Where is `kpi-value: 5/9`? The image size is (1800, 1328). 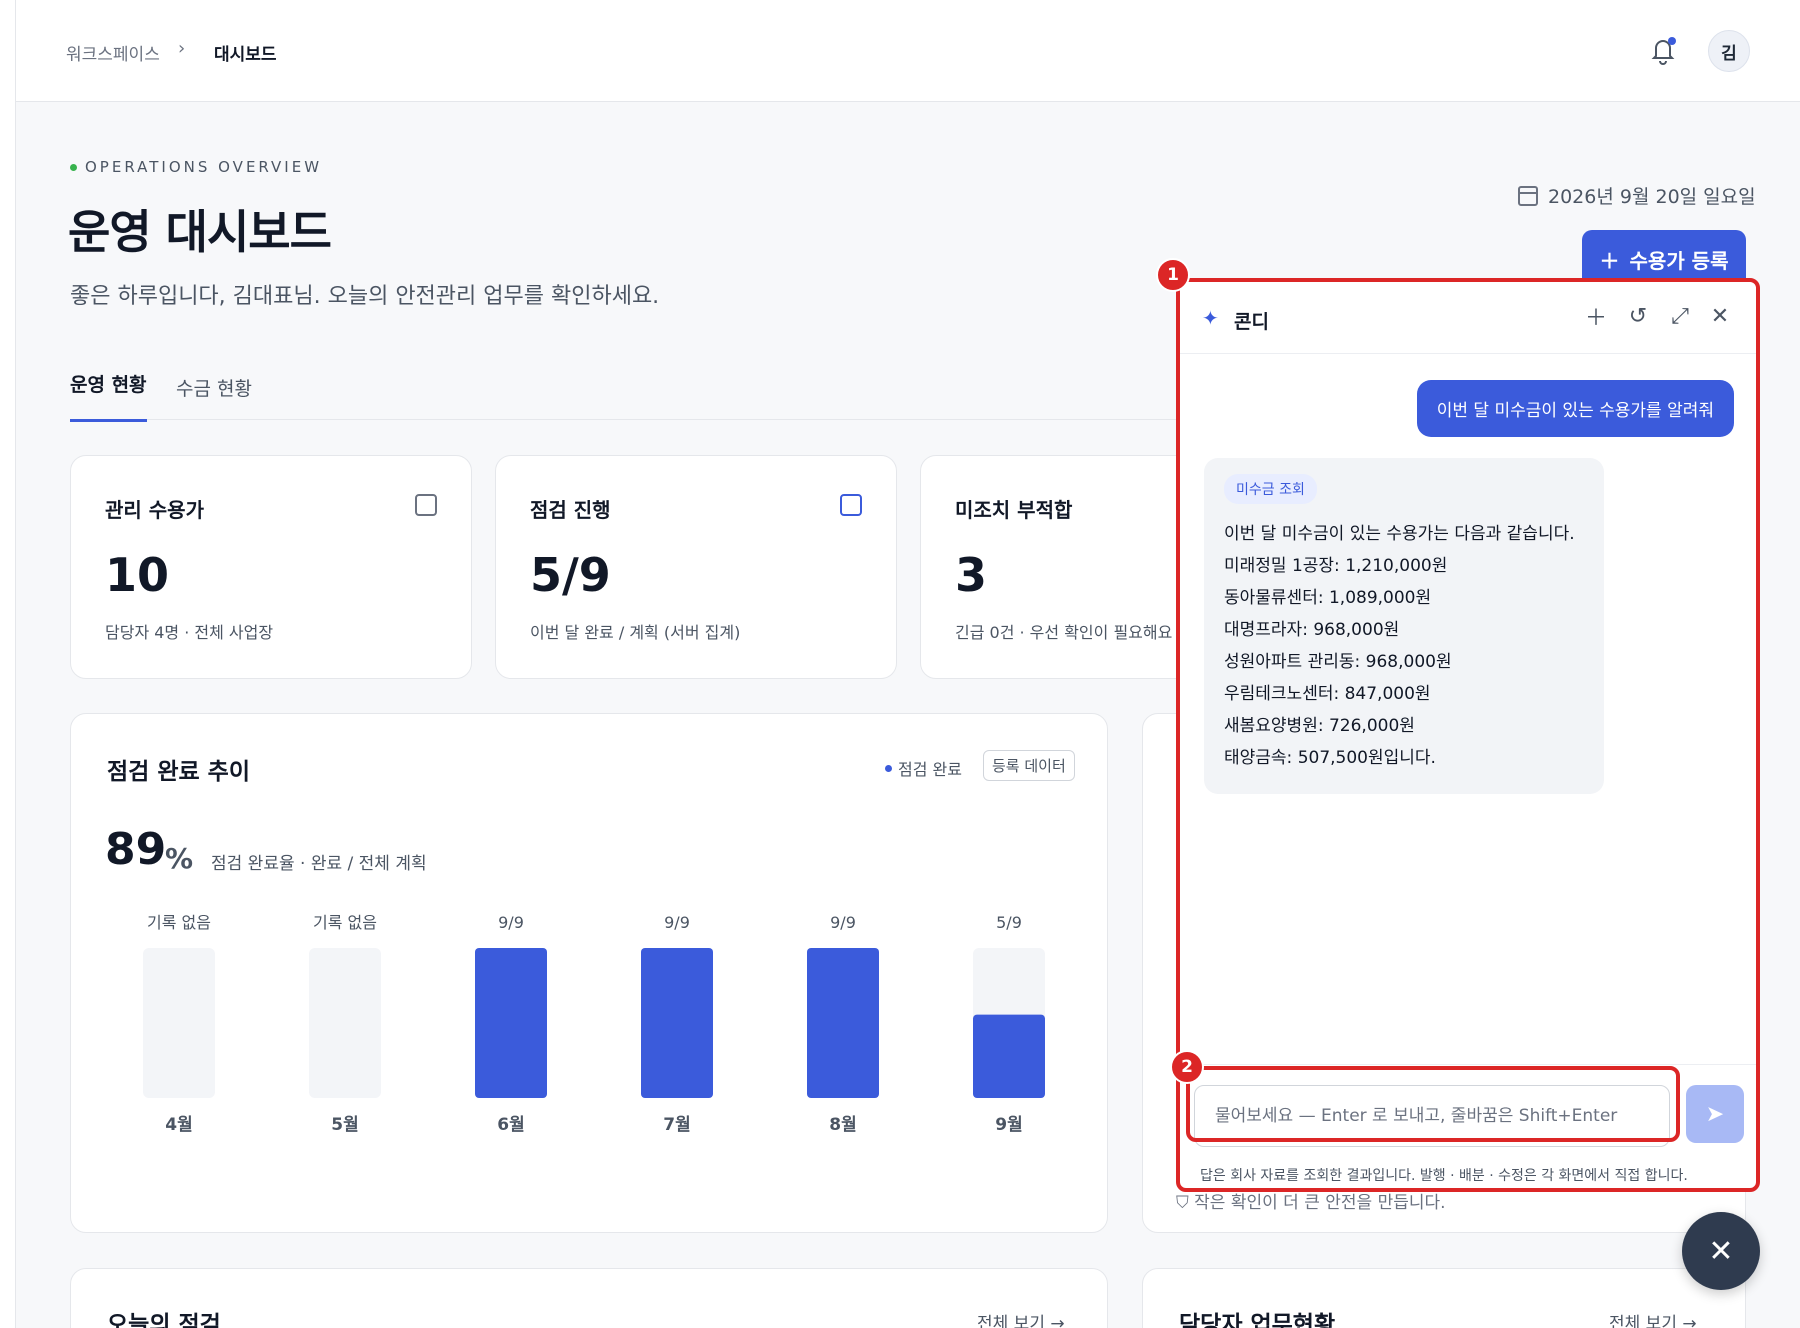 kpi-value: 5/9 is located at coordinates (570, 575).